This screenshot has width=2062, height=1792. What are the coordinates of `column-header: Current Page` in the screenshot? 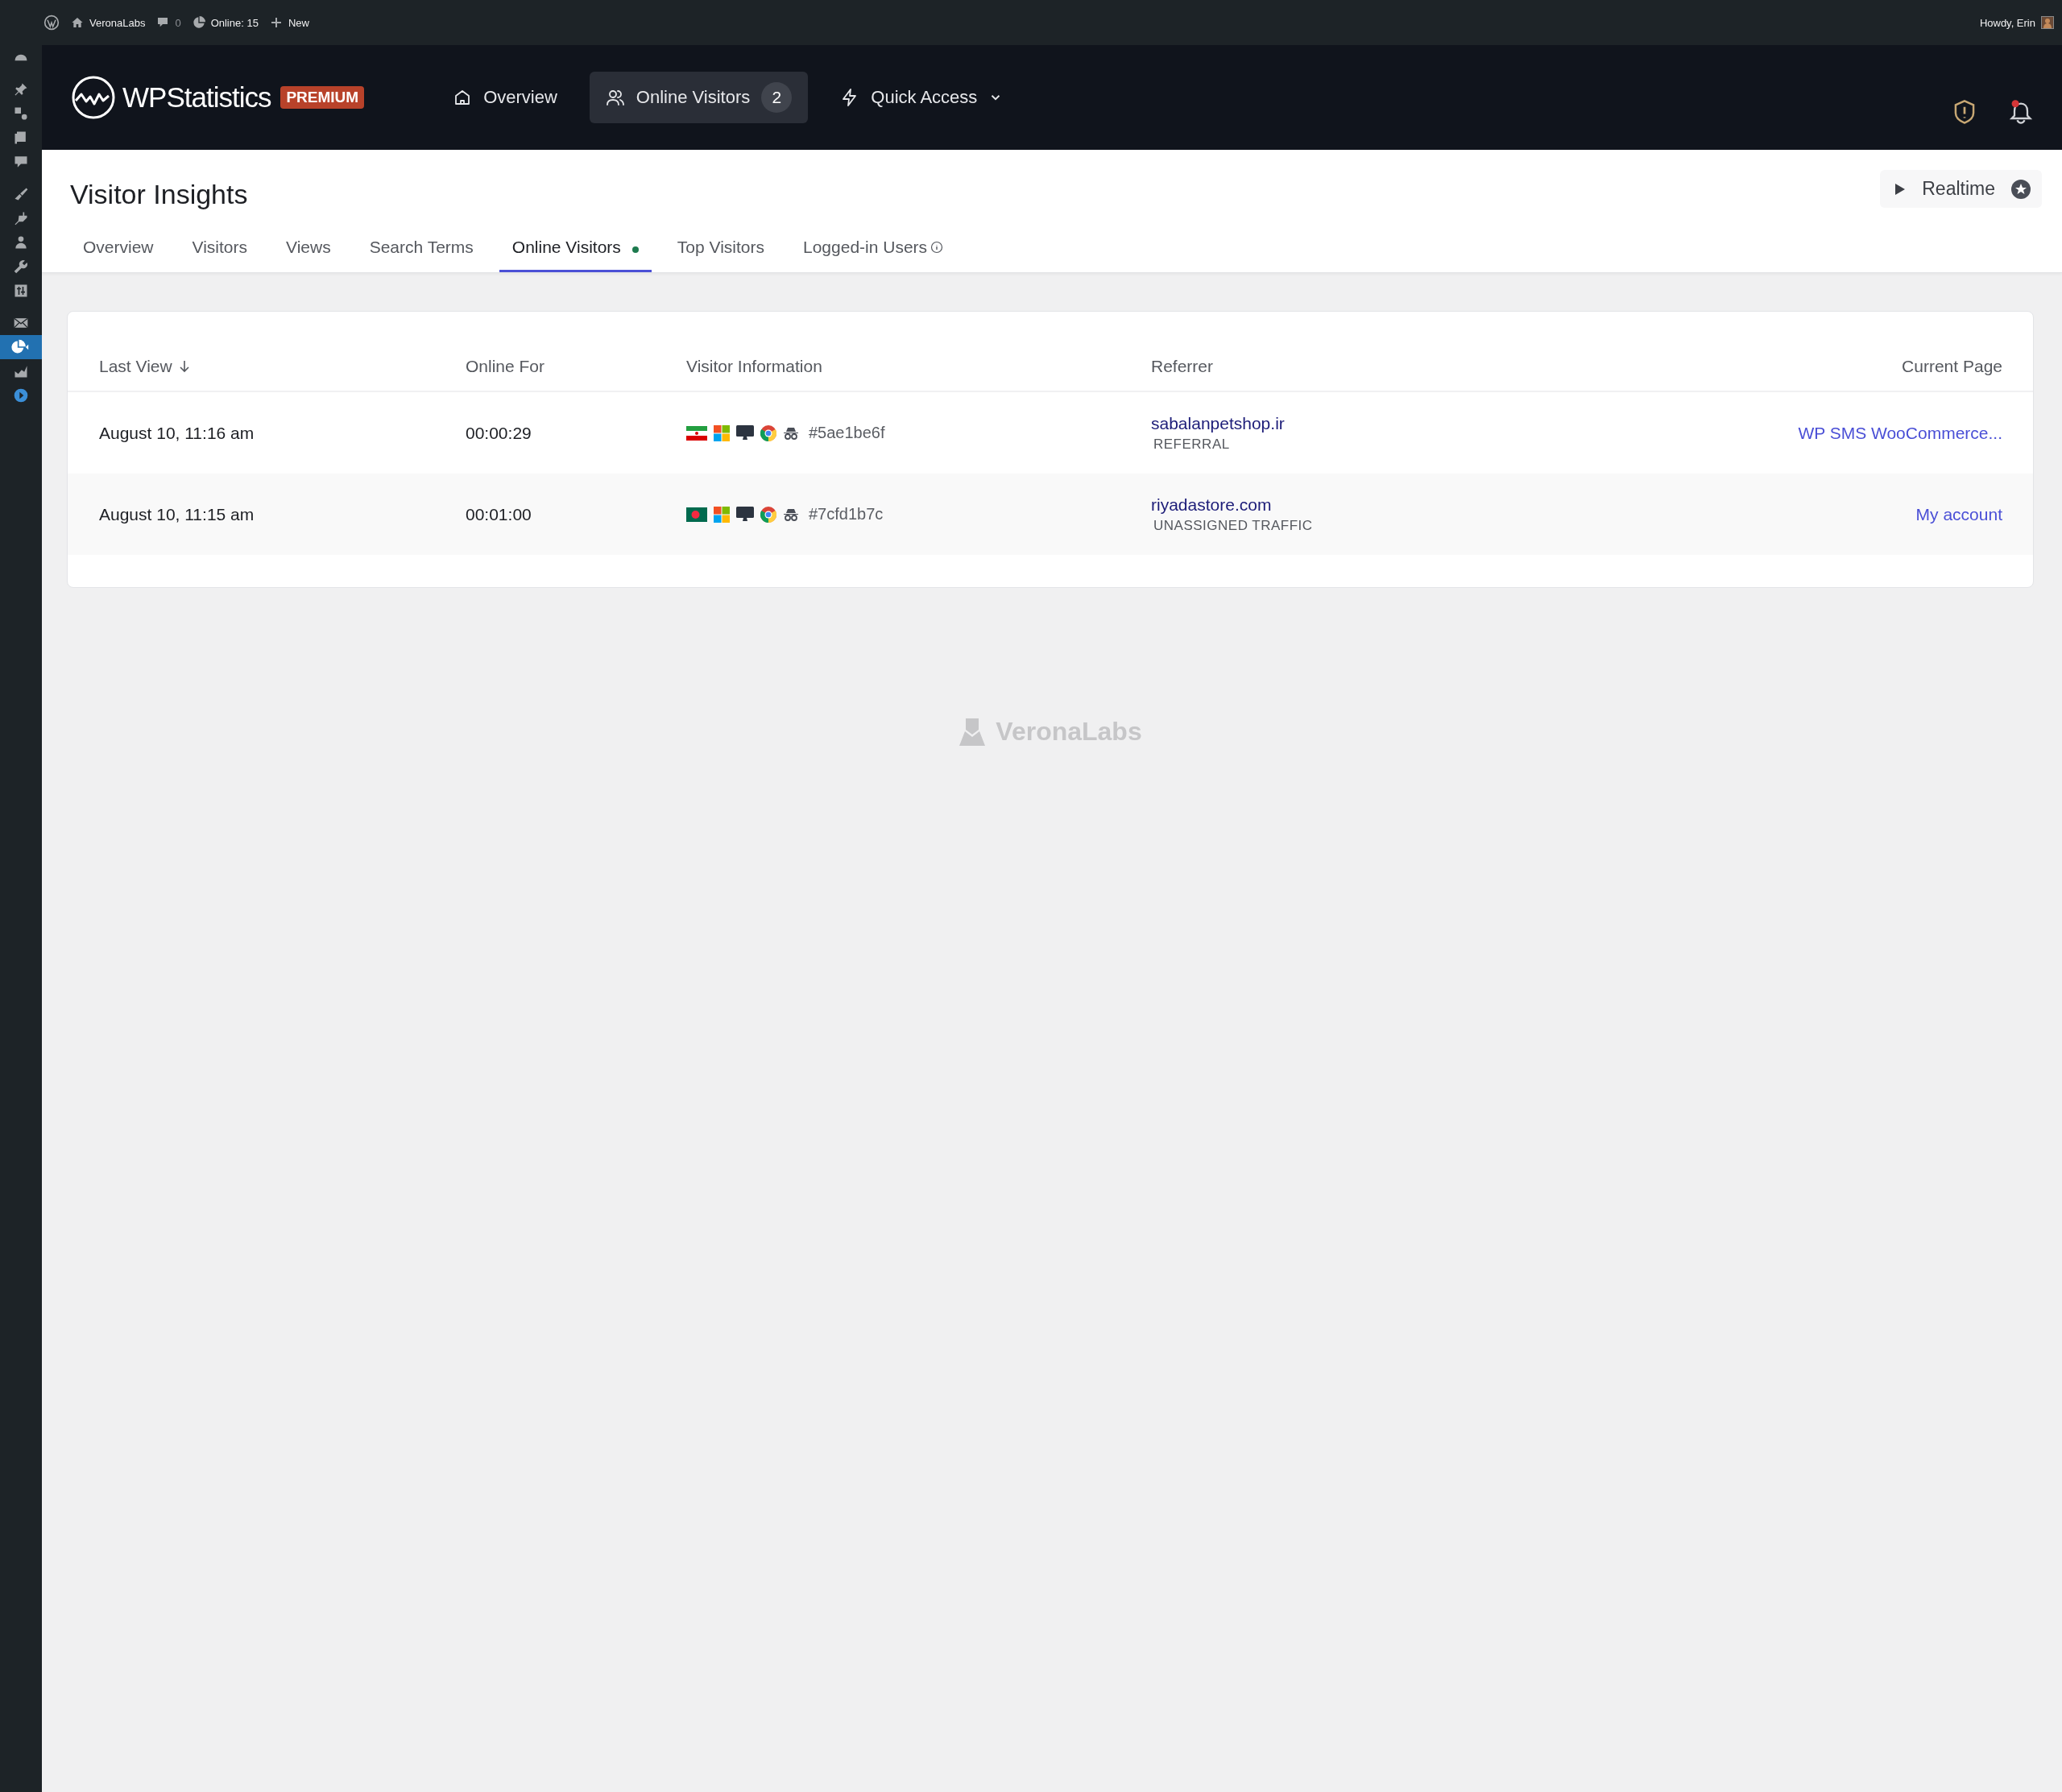 It's located at (1952, 366).